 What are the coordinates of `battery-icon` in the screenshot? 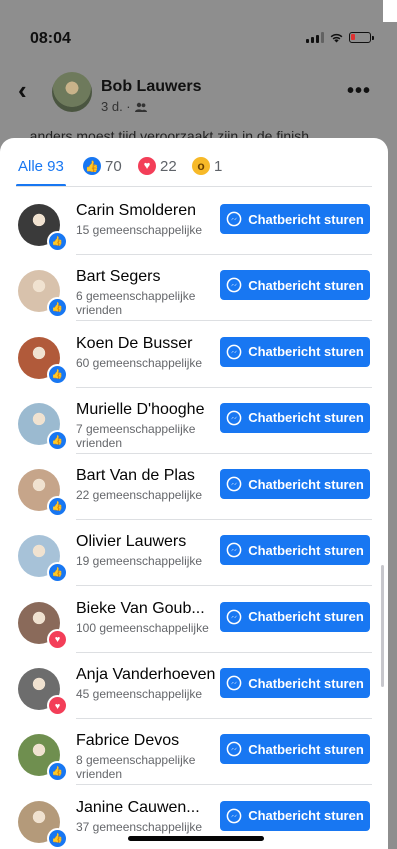 It's located at (361, 37).